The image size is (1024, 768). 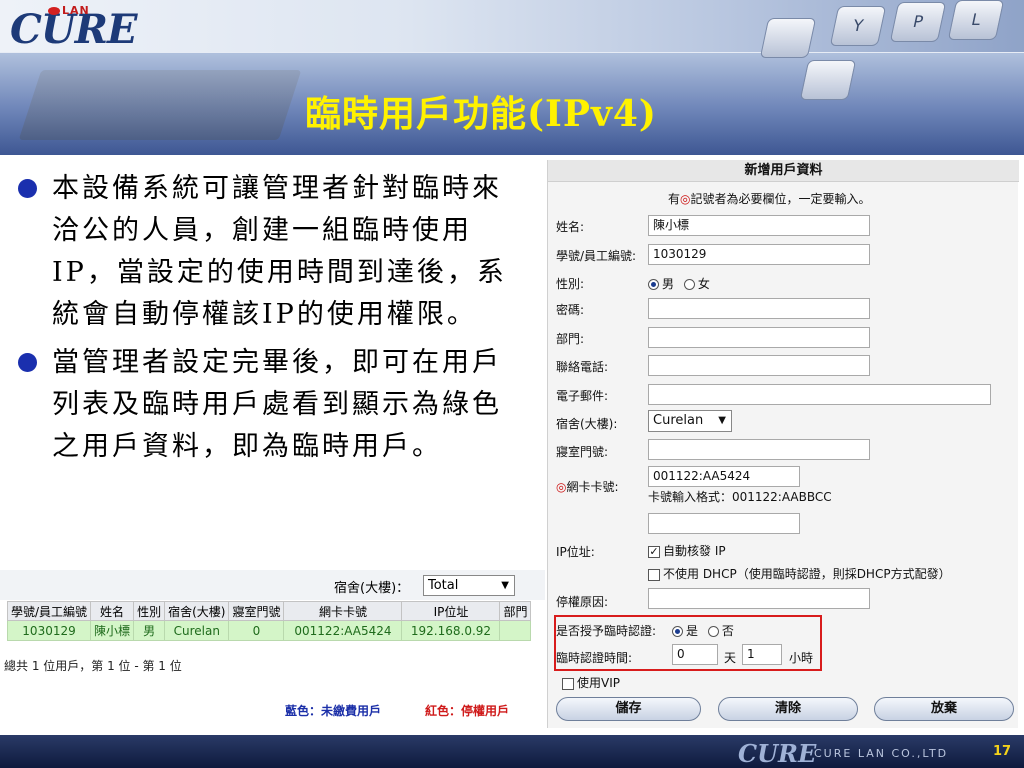 I want to click on column-header: 網卡卡號, so click(x=343, y=611).